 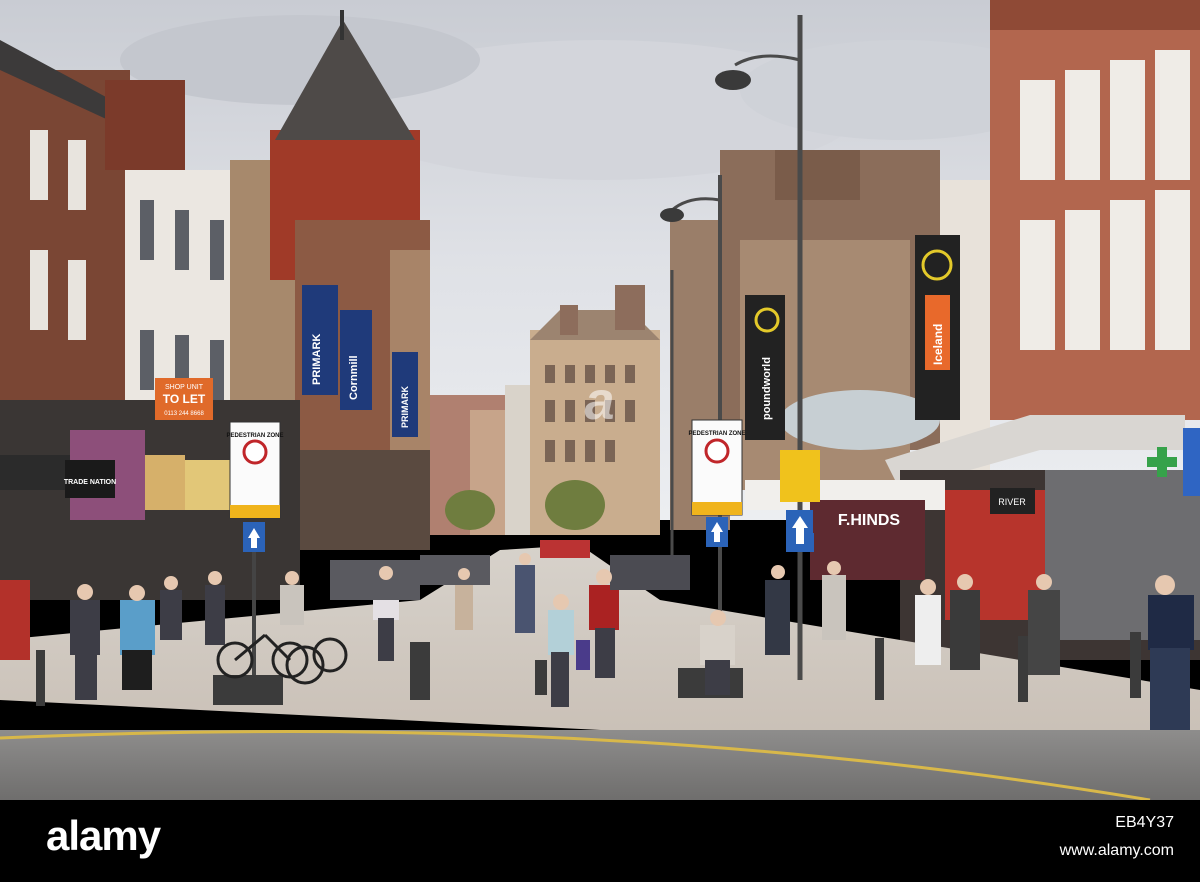 I want to click on river-island-sign: RIVER, so click(x=1012, y=501).